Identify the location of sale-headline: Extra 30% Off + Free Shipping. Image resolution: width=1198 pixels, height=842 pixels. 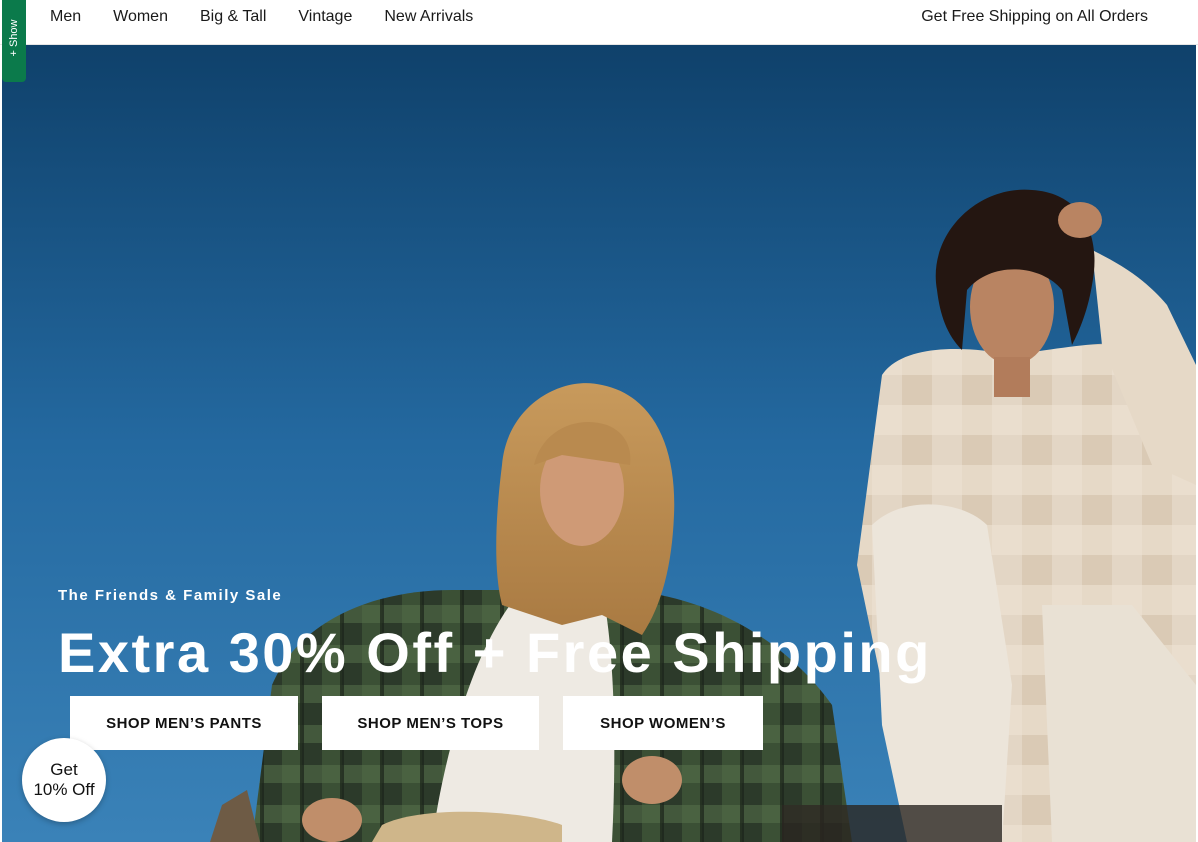
(495, 652).